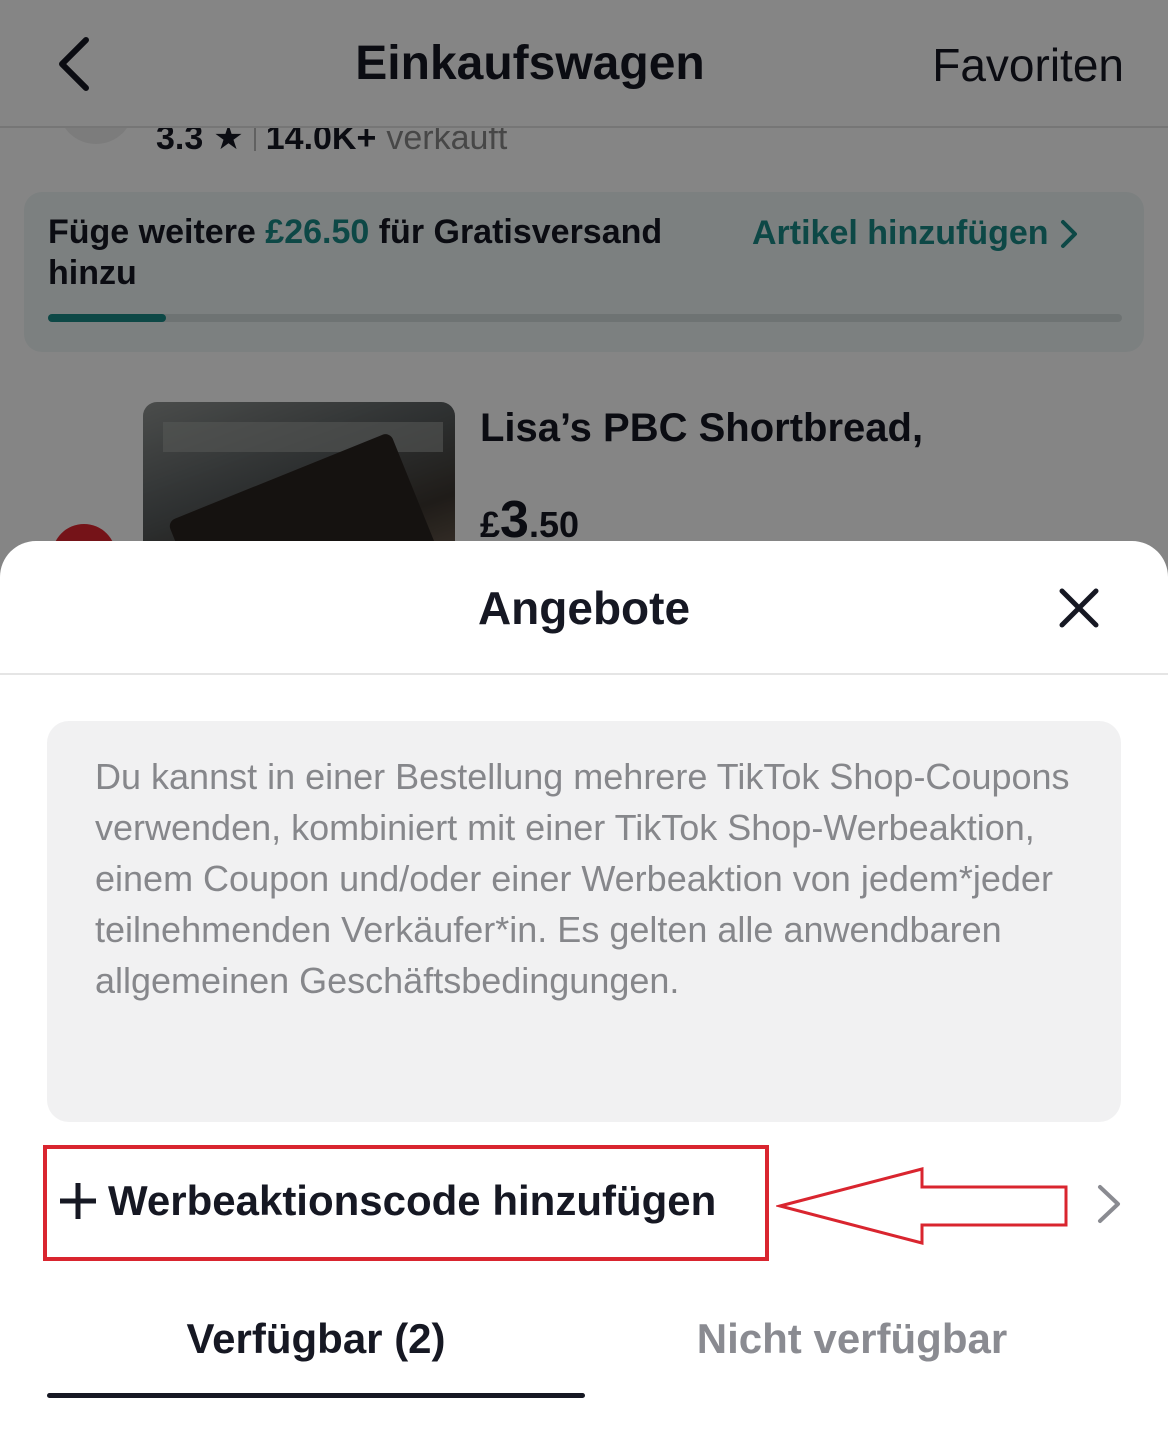 The height and width of the screenshot is (1434, 1168). I want to click on offer-tabs: Verfügbar (2) Nicht verfügbar, so click(584, 1372).